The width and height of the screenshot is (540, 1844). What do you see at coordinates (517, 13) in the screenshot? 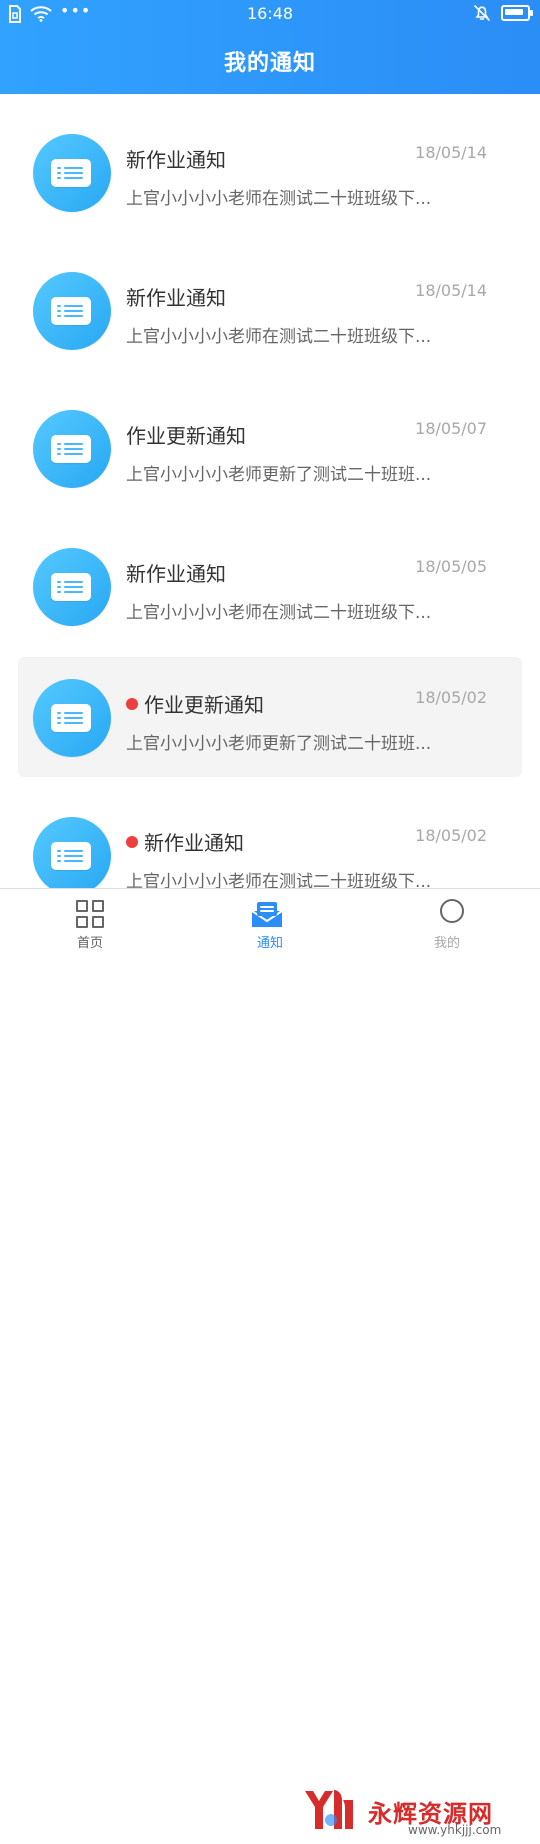
I see `battery-icon` at bounding box center [517, 13].